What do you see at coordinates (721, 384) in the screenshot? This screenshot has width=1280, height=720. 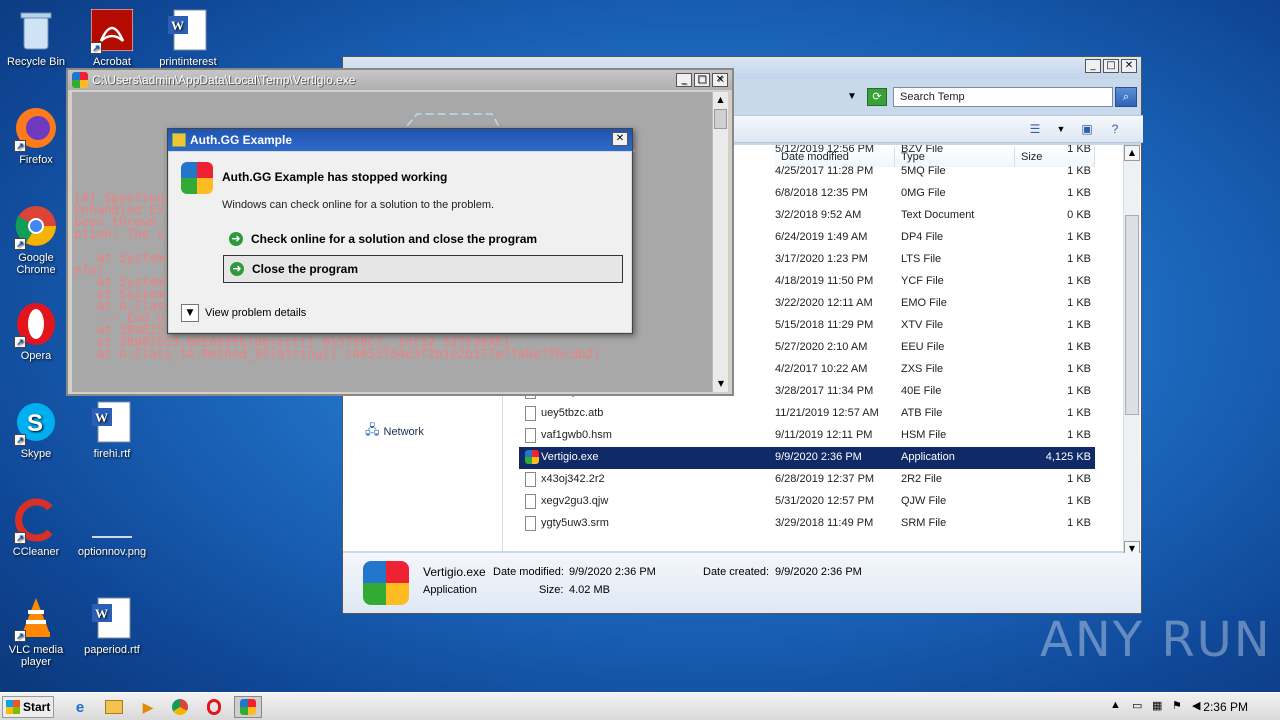 I see `scroll-down-icon: ▼` at bounding box center [721, 384].